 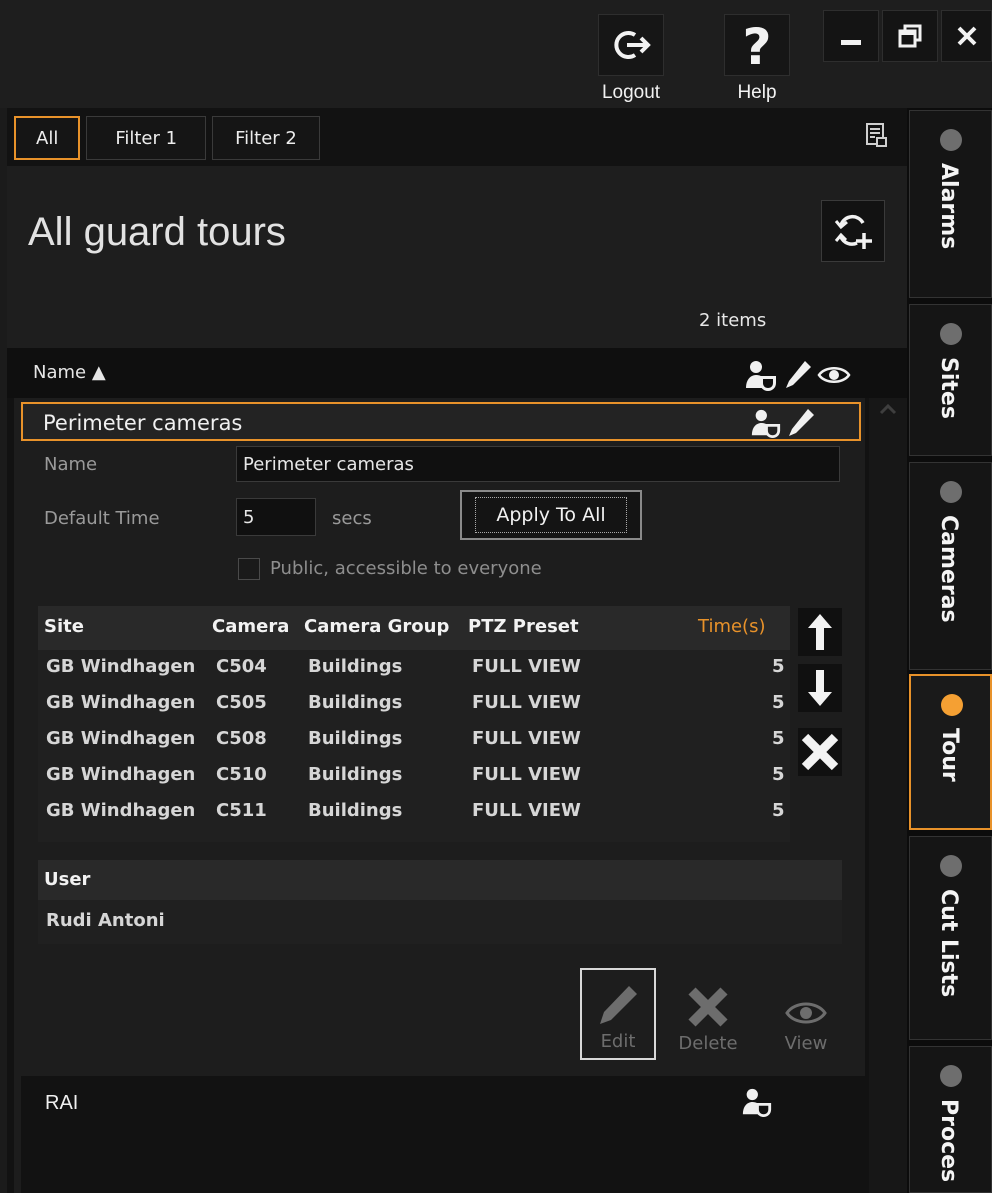 I want to click on cell-camera: C508, so click(x=241, y=738).